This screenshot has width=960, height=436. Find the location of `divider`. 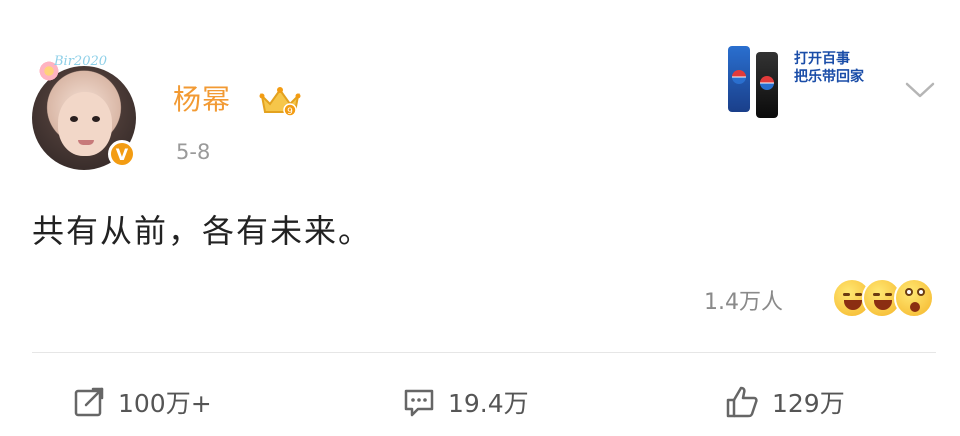

divider is located at coordinates (484, 352).